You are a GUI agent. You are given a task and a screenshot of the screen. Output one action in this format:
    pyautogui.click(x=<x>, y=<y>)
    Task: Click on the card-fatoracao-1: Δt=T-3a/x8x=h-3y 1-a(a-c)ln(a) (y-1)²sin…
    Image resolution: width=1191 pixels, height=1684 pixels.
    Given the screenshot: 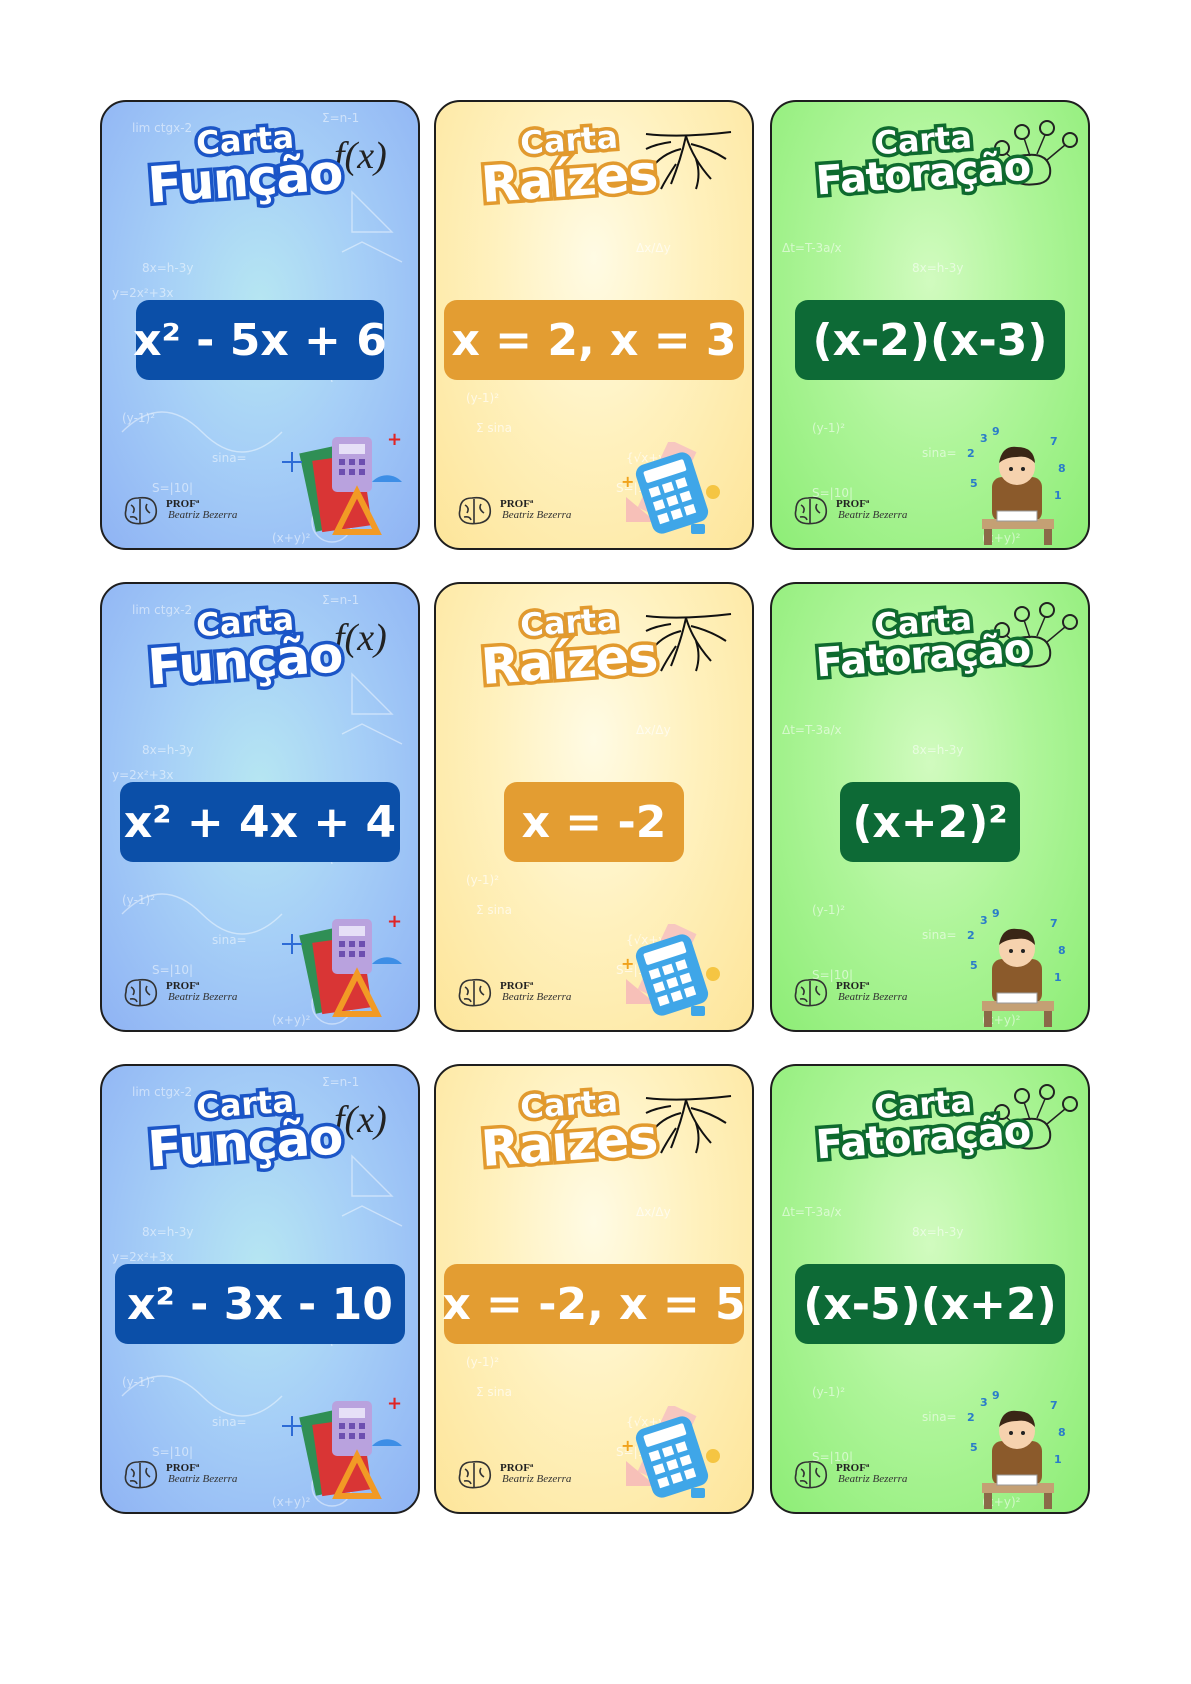 What is the action you would take?
    pyautogui.click(x=930, y=325)
    